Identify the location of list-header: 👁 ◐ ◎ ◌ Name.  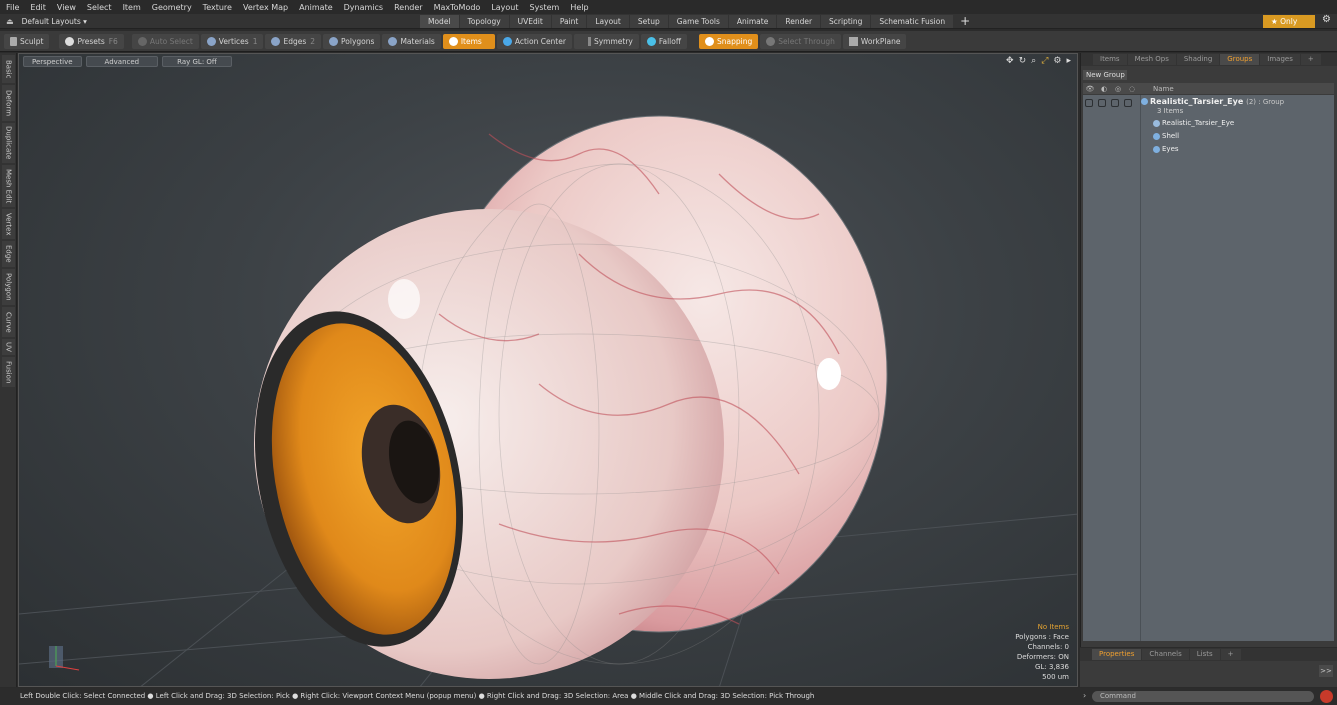
(1208, 88).